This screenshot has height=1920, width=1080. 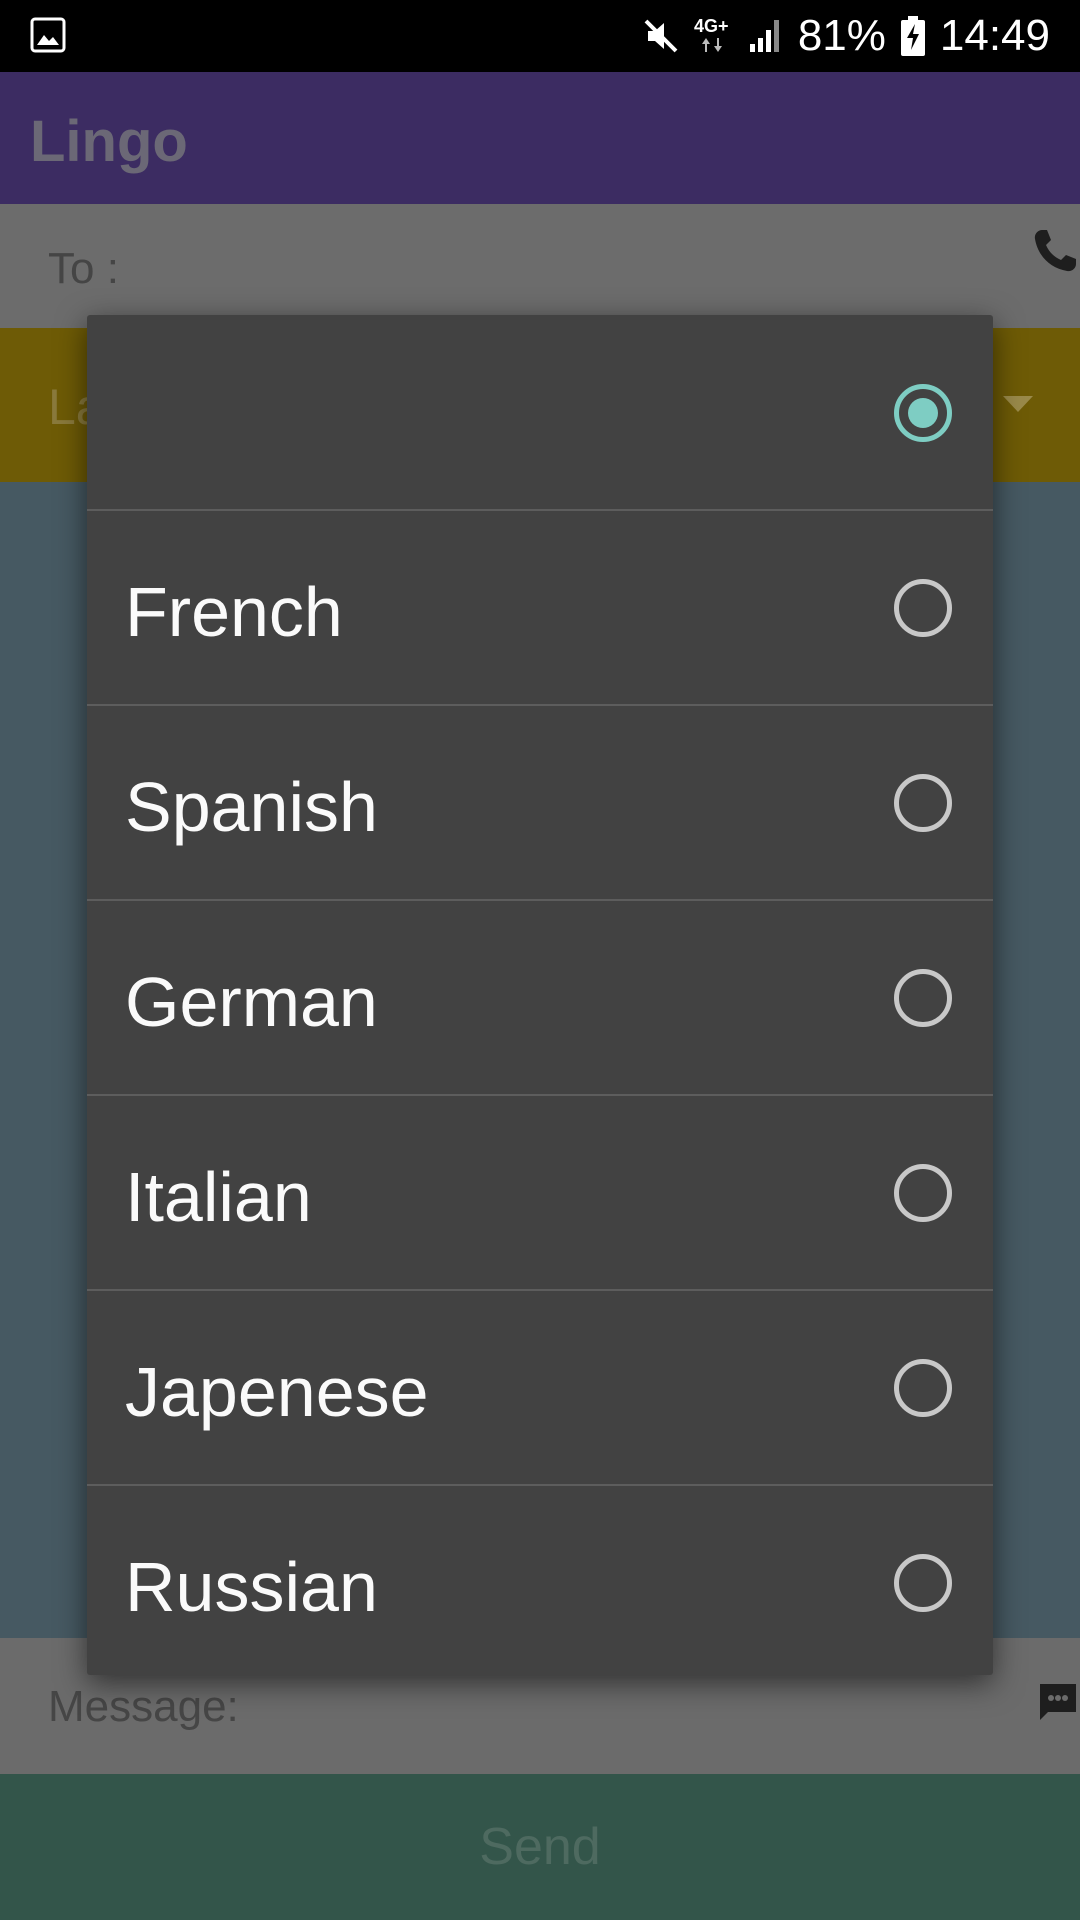 What do you see at coordinates (143, 1706) in the screenshot?
I see `message-label: Message:` at bounding box center [143, 1706].